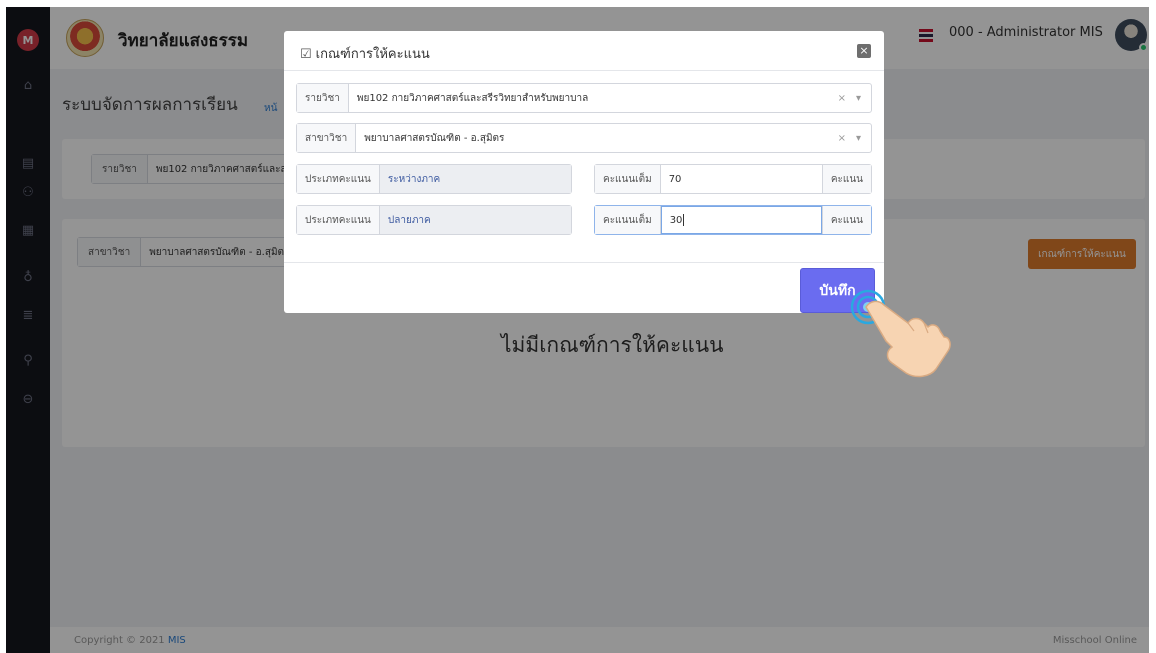  I want to click on text-caret, so click(684, 220).